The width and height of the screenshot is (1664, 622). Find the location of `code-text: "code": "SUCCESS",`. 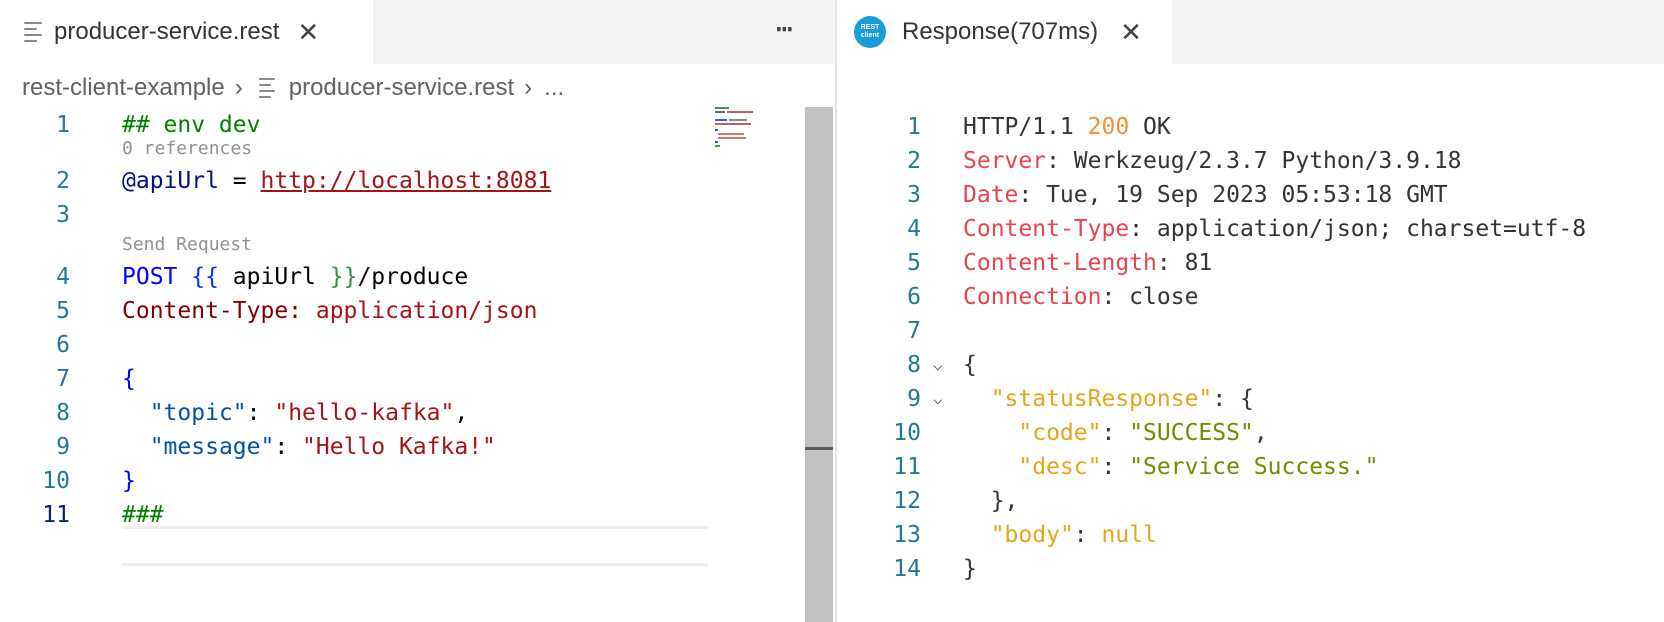

code-text: "code": "SUCCESS", is located at coordinates (1115, 433).